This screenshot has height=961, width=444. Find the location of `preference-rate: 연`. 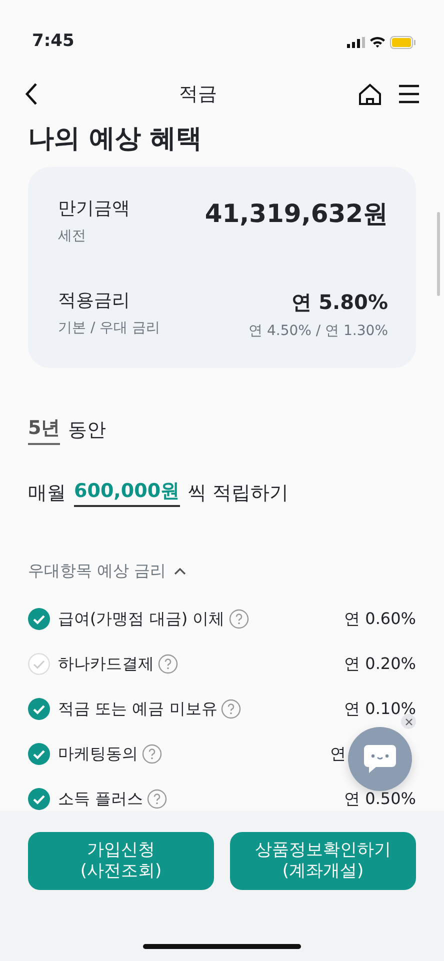

preference-rate: 연 is located at coordinates (338, 753).